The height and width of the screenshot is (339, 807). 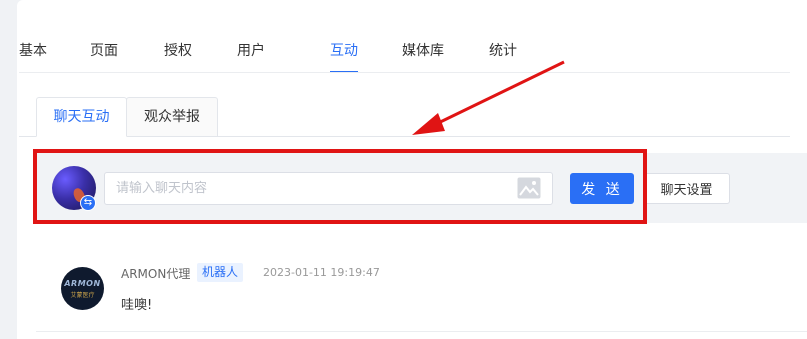 I want to click on main-tab-divider, so click(x=404, y=72).